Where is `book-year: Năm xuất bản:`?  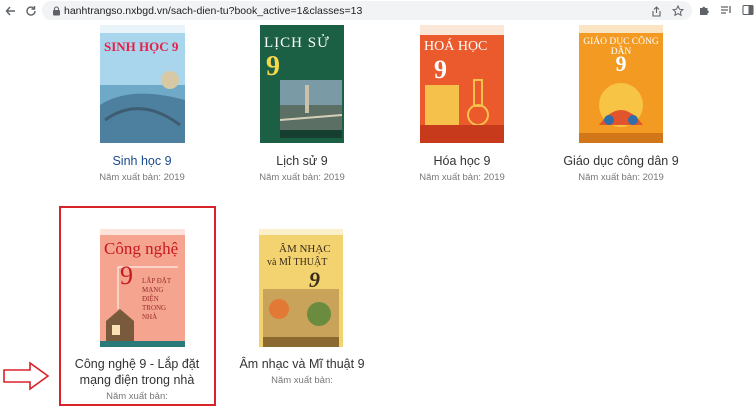 book-year: Năm xuất bản: is located at coordinates (302, 380).